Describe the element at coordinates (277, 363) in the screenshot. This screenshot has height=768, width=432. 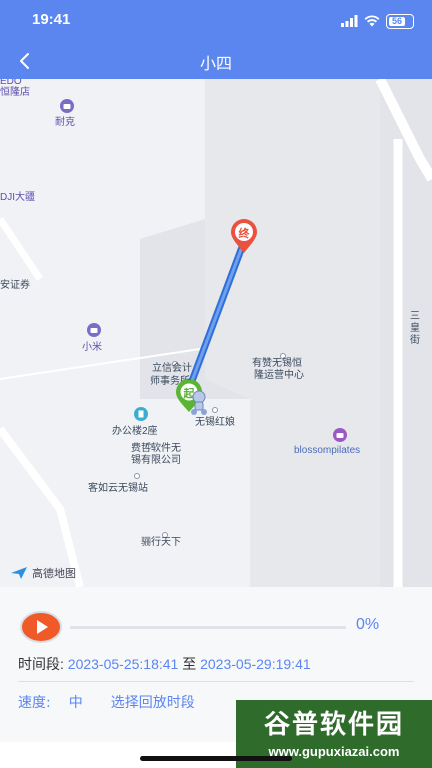
I see `poi-label: 有赞无锡恒` at that location.